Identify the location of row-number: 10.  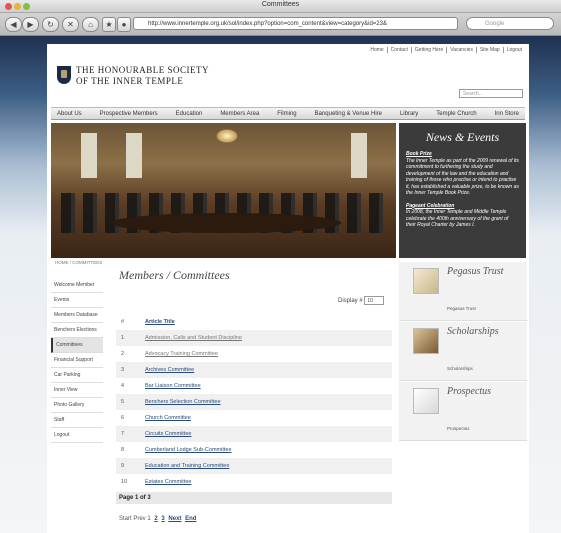
(124, 482).